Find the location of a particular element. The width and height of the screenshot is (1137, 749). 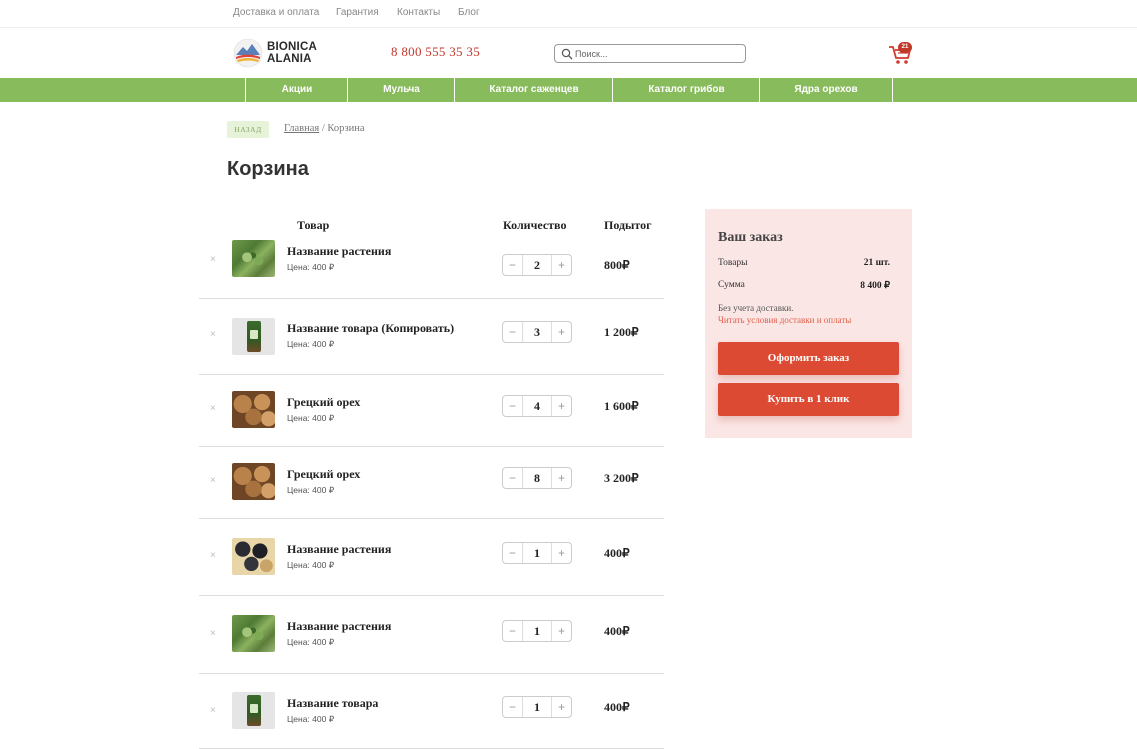

qty-value: 4 is located at coordinates (537, 406).